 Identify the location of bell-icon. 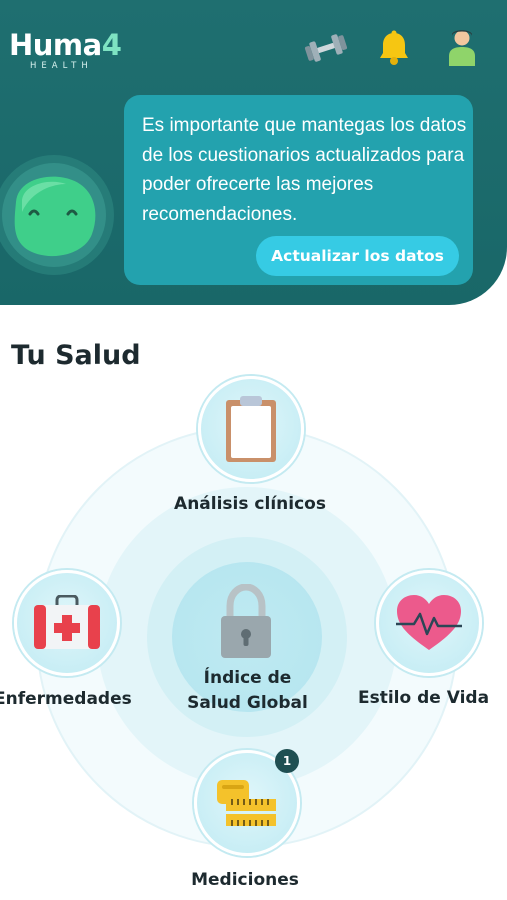
(394, 48).